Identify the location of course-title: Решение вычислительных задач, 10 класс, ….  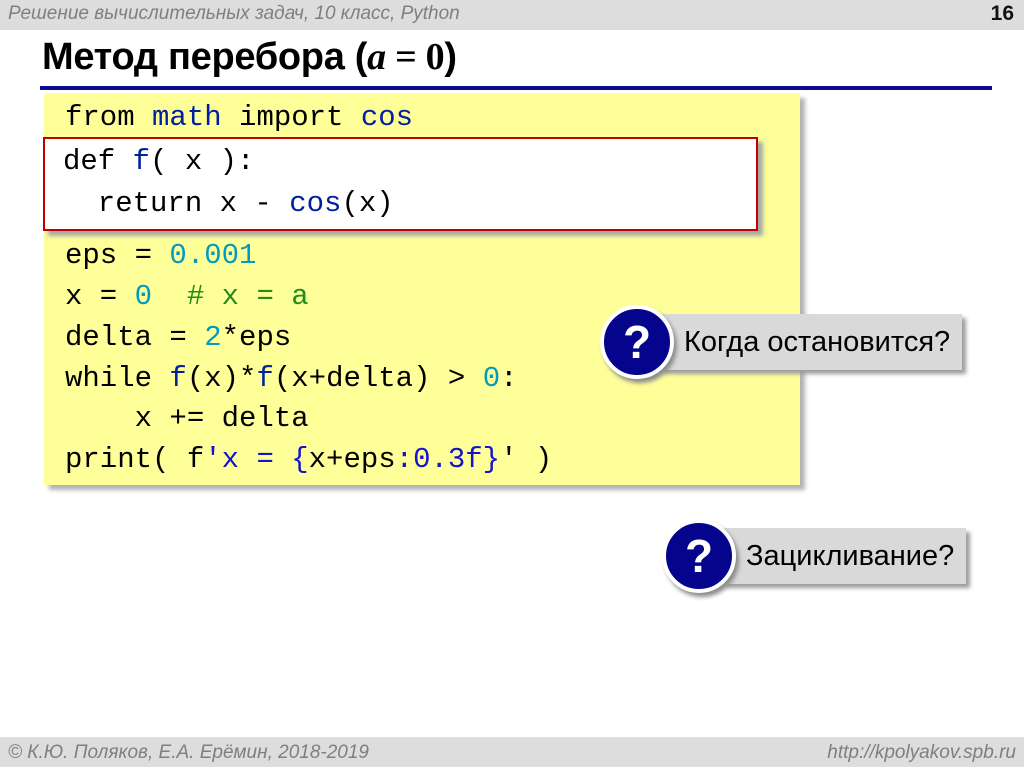
(234, 13).